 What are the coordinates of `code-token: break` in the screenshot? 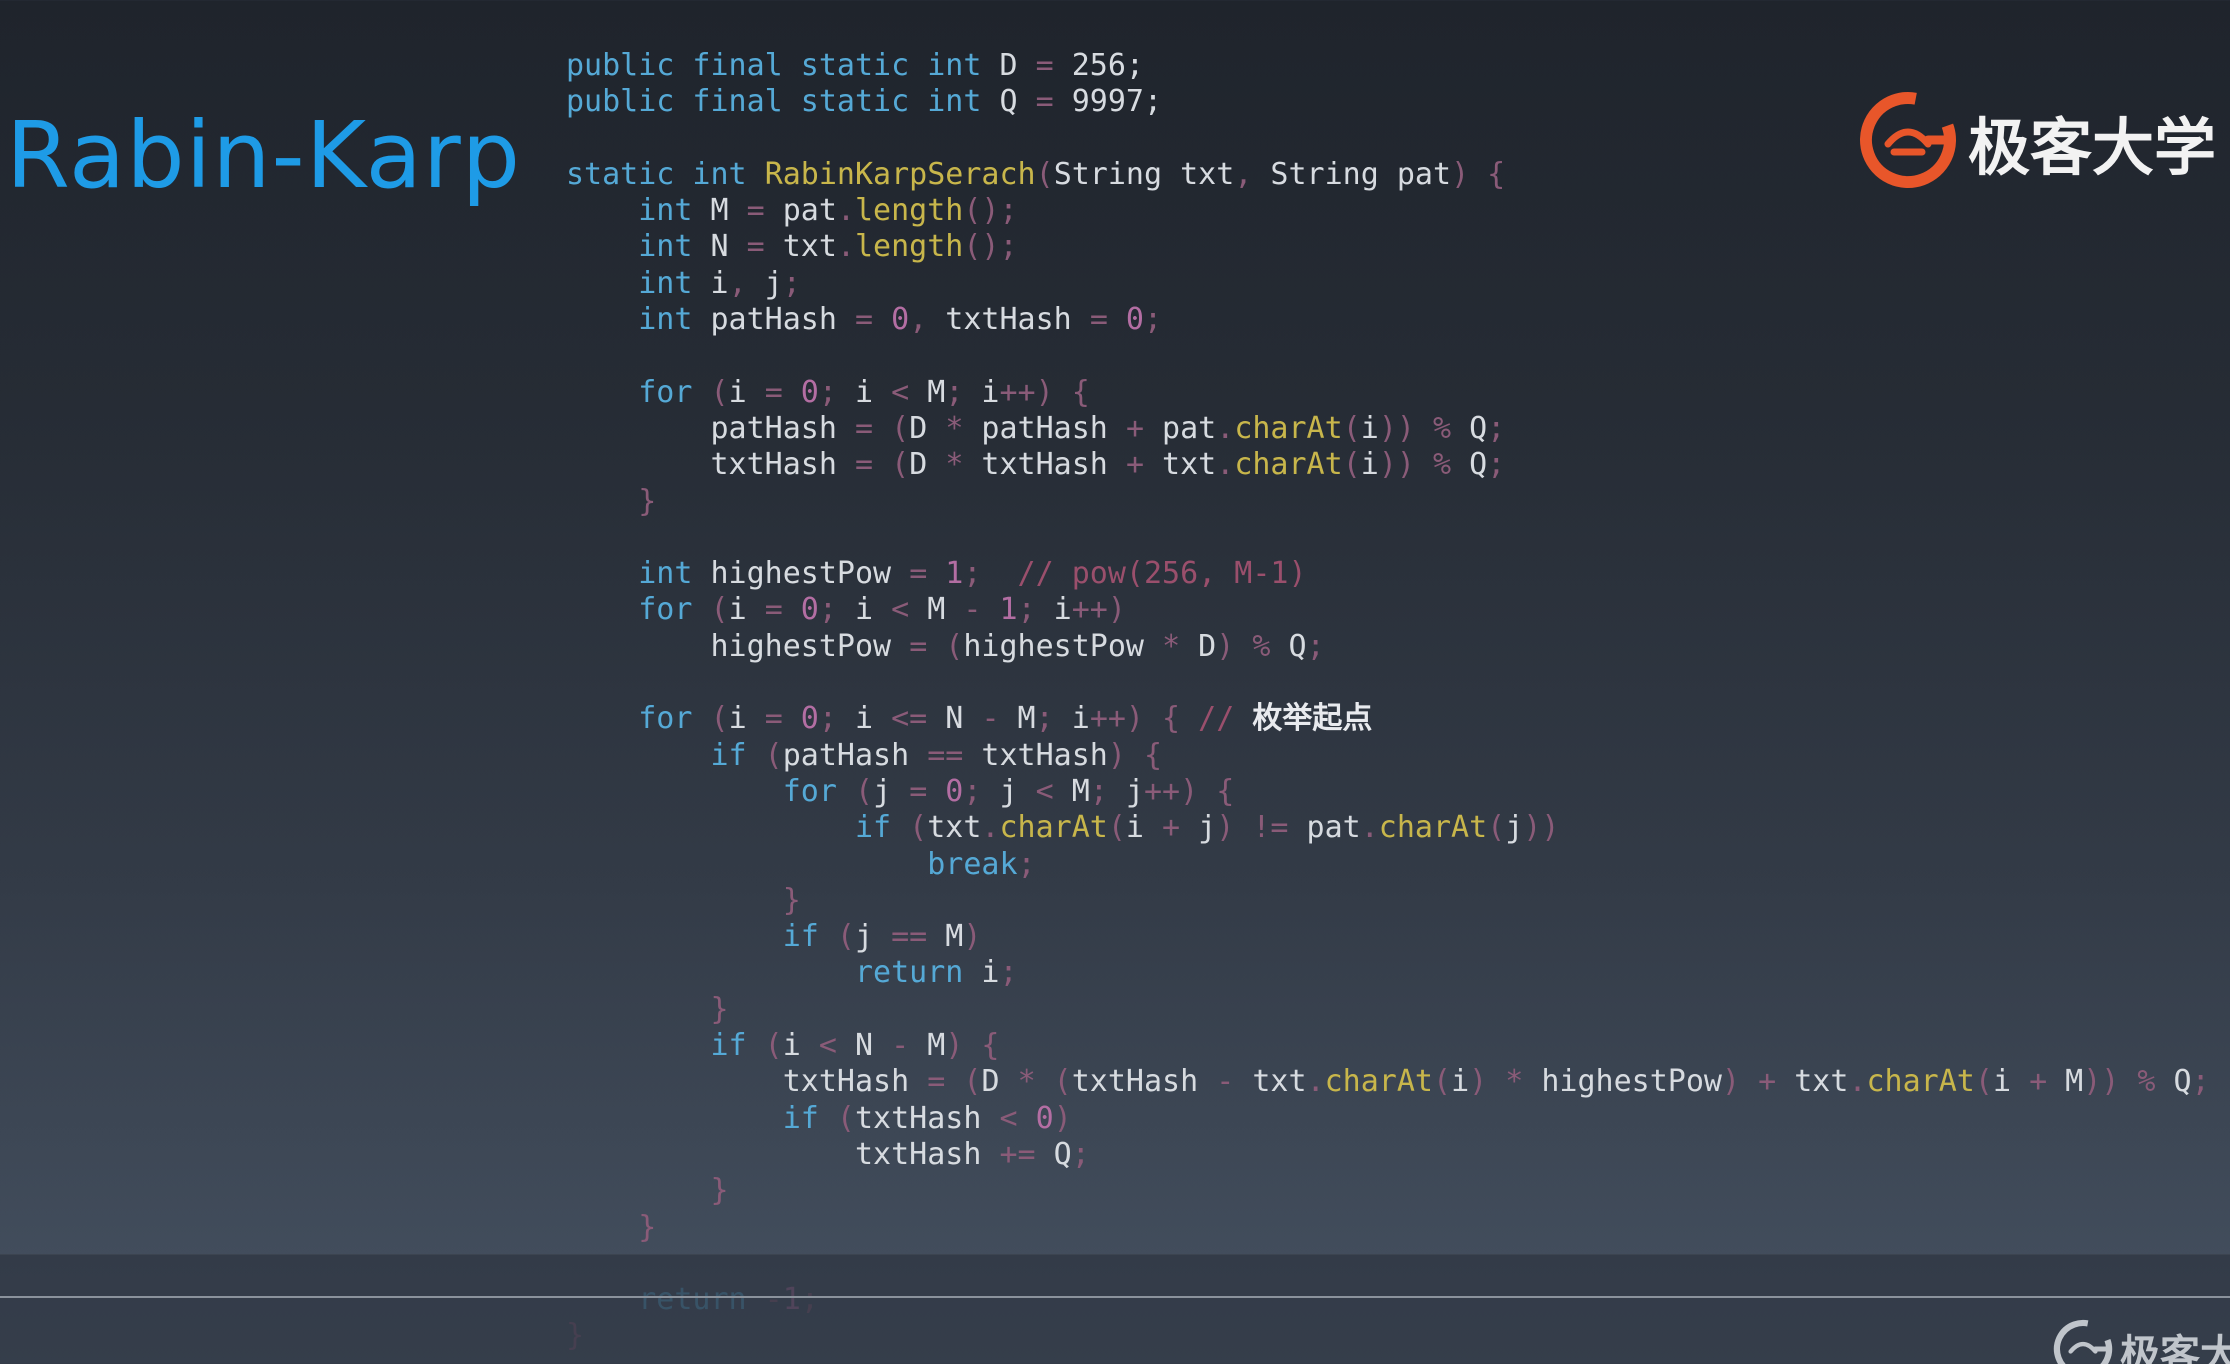 It's located at (972, 864).